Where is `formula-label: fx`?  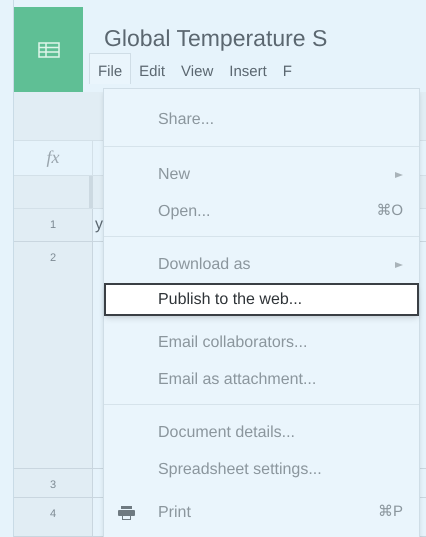
formula-label: fx is located at coordinates (53, 158).